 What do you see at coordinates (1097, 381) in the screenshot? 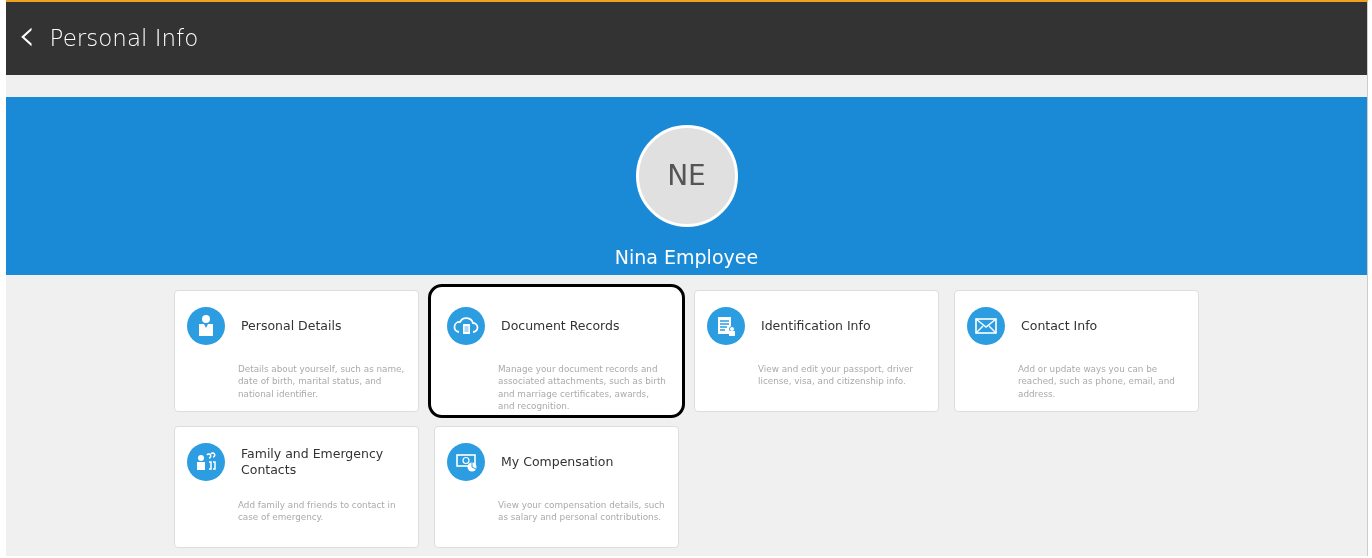
I see `card-description: Add or update ways you can be reached, such as phone, email, and address.` at bounding box center [1097, 381].